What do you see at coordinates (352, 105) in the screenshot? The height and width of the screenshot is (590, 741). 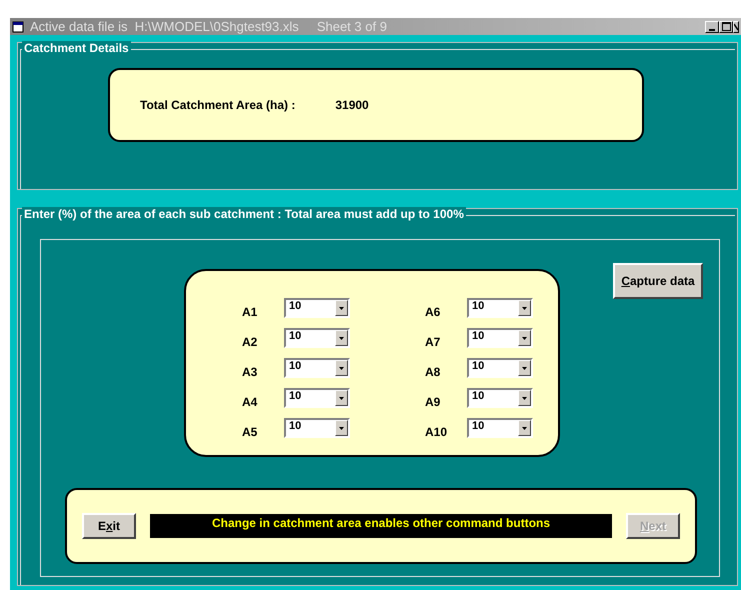 I see `area-value: 31900` at bounding box center [352, 105].